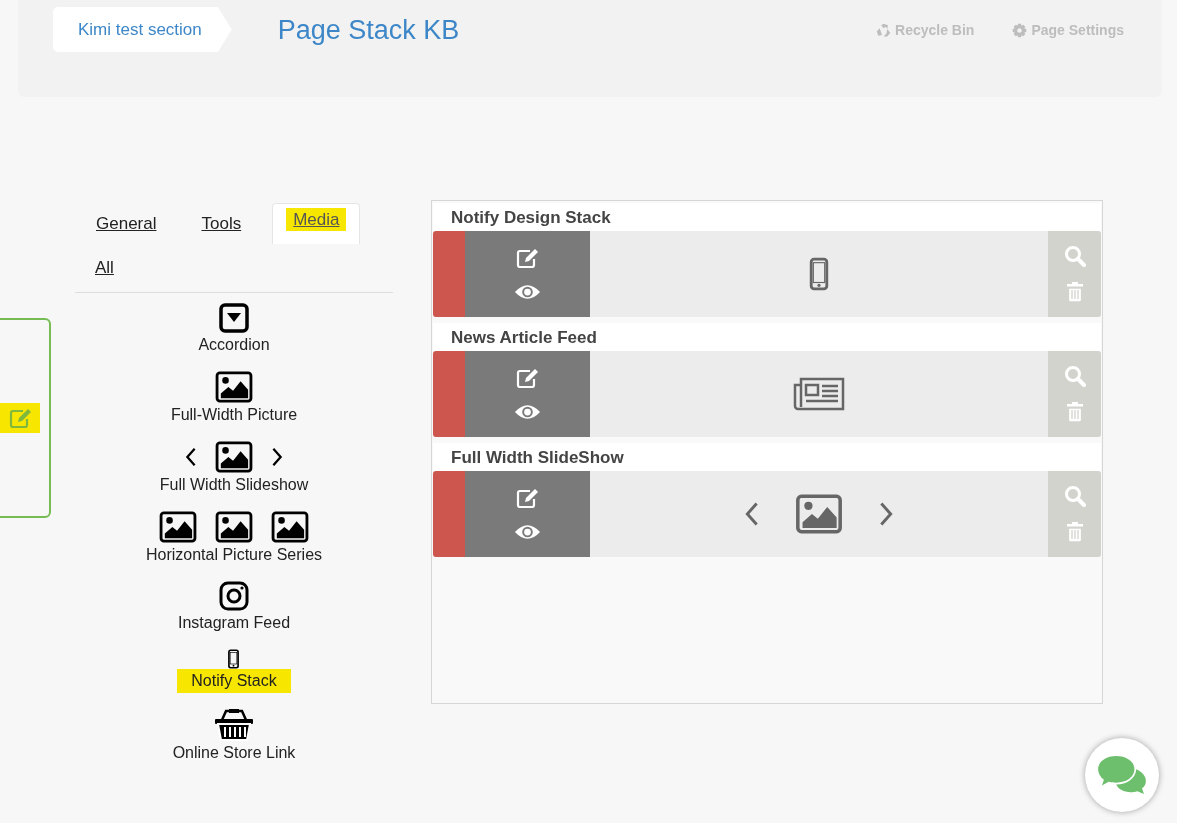 The image size is (1177, 823). Describe the element at coordinates (234, 268) in the screenshot. I see `filter-link: All` at that location.